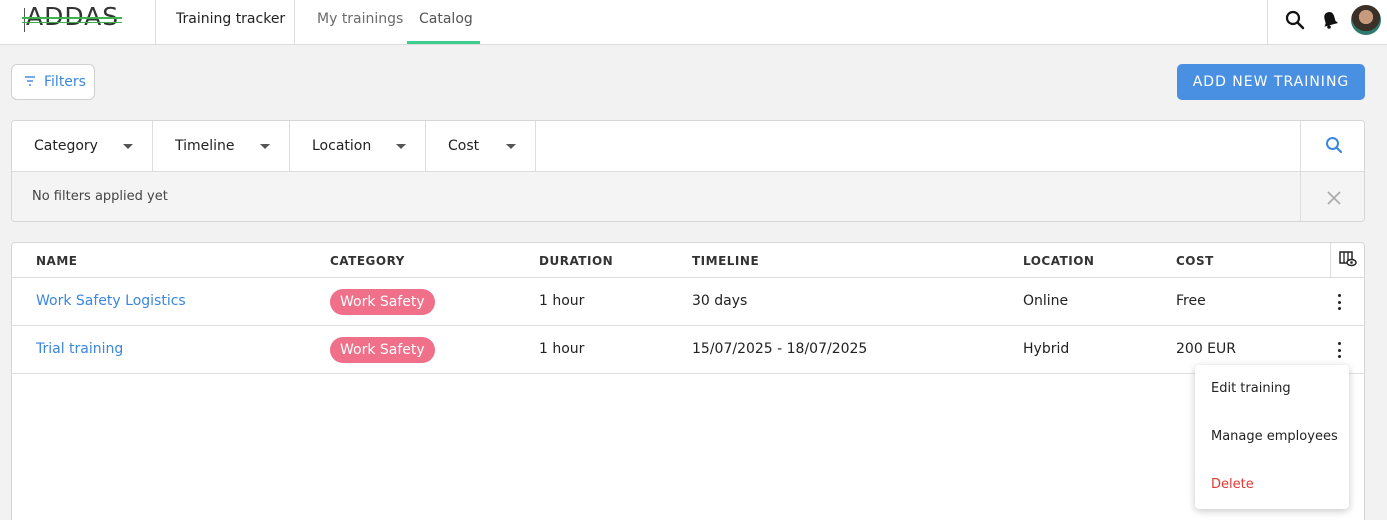 The height and width of the screenshot is (520, 1387). Describe the element at coordinates (1046, 301) in the screenshot. I see `location-cell: Online` at that location.